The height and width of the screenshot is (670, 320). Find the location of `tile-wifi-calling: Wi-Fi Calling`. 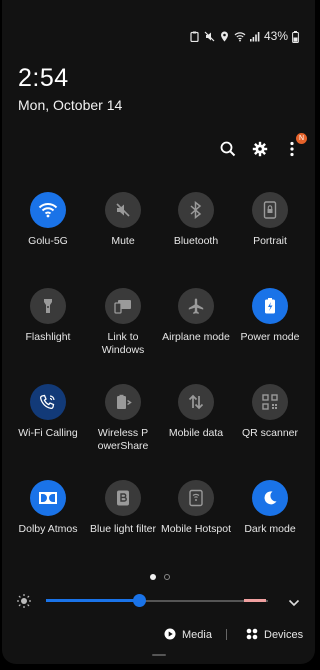

tile-wifi-calling: Wi-Fi Calling is located at coordinates (48, 412).